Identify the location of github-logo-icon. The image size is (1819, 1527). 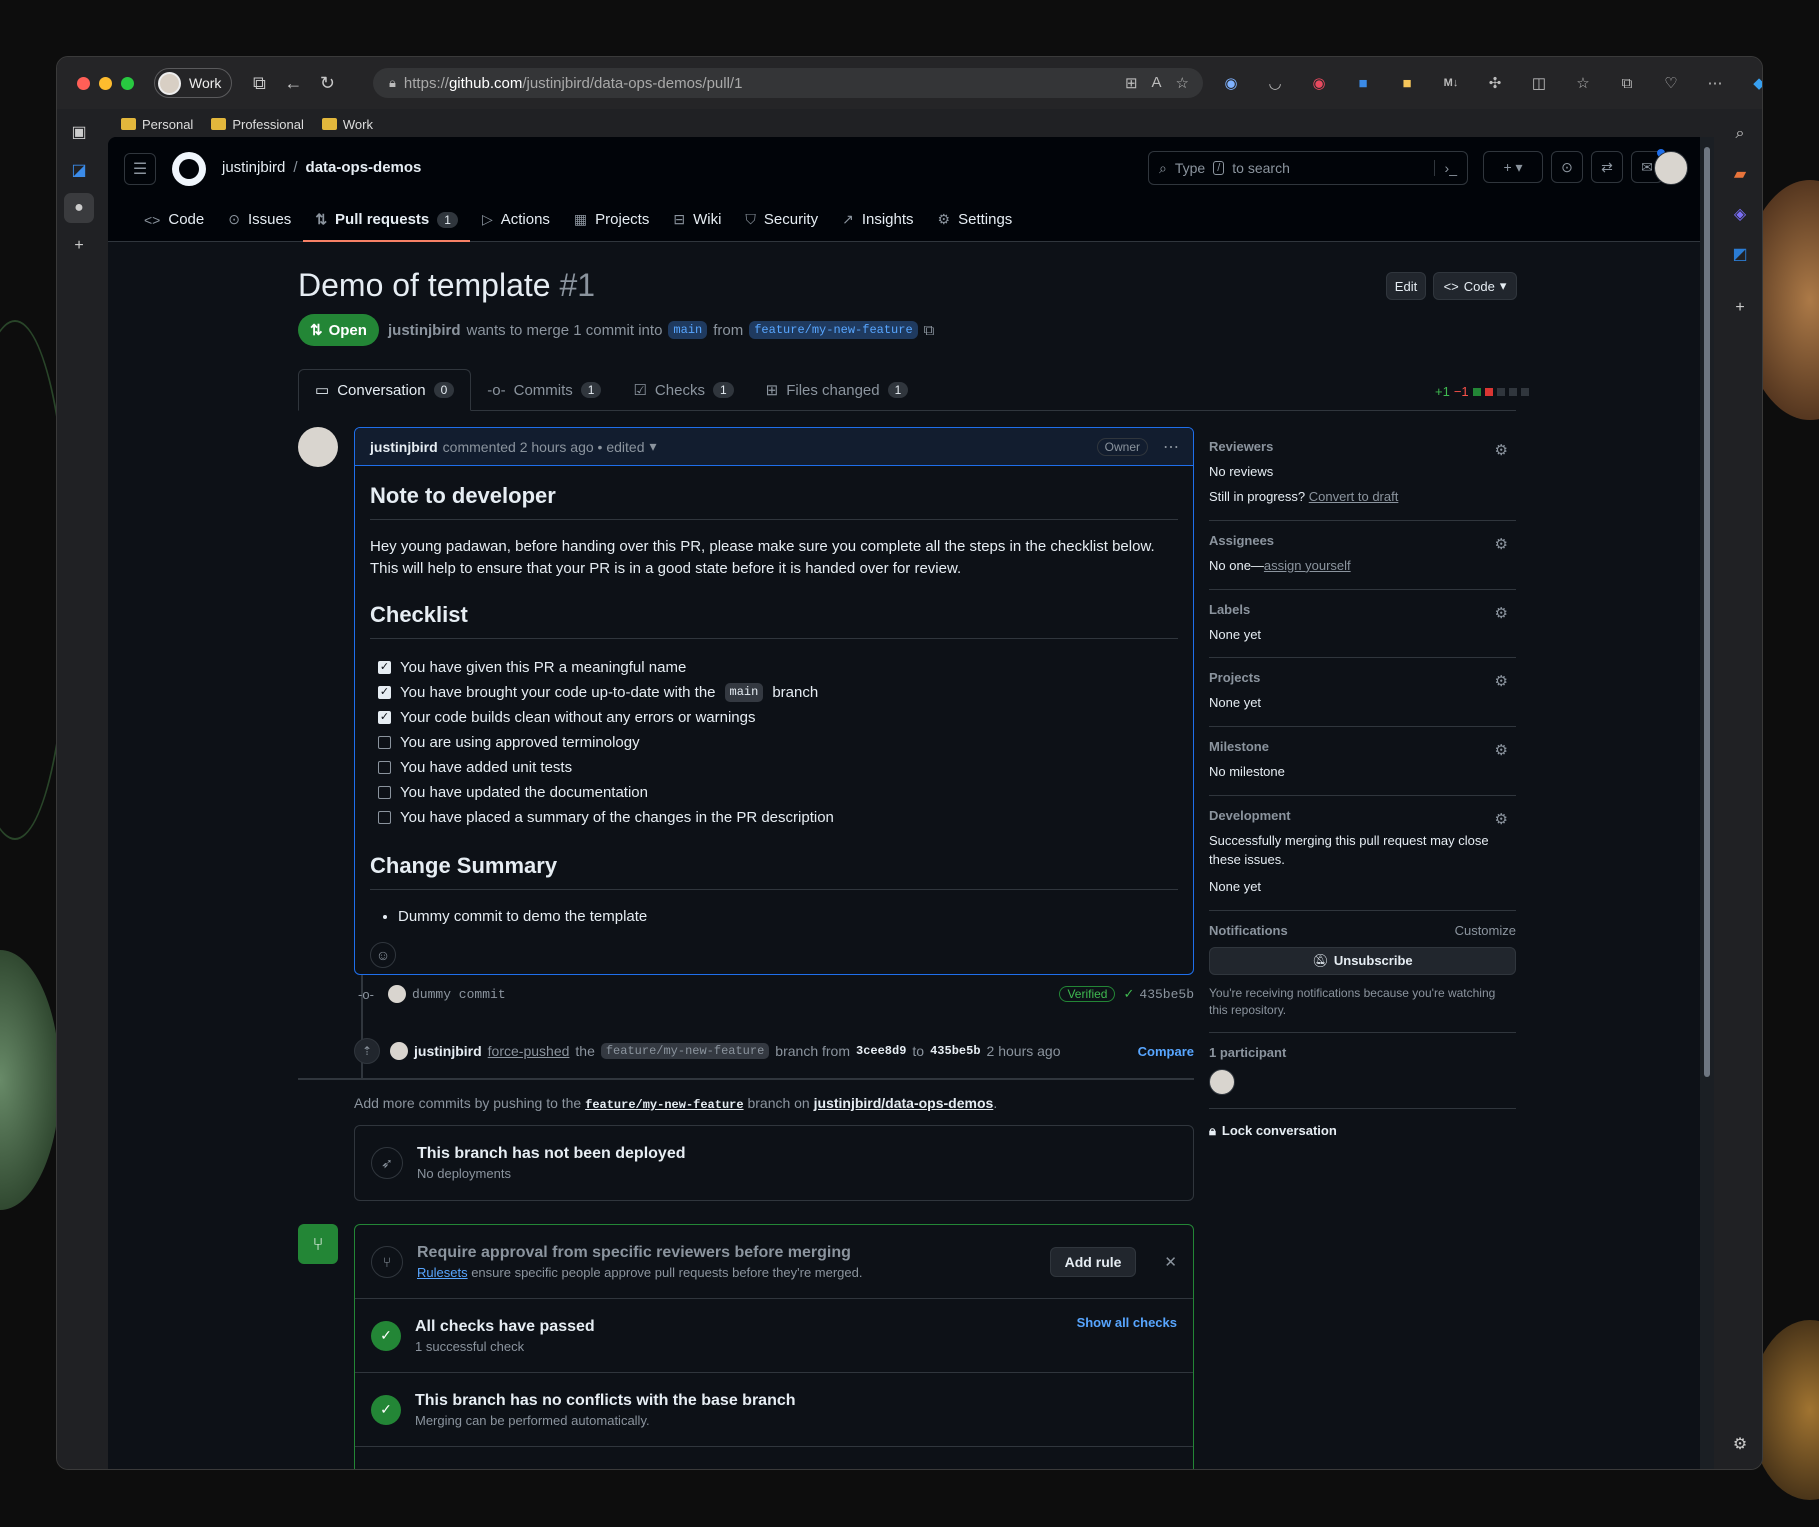
(189, 169).